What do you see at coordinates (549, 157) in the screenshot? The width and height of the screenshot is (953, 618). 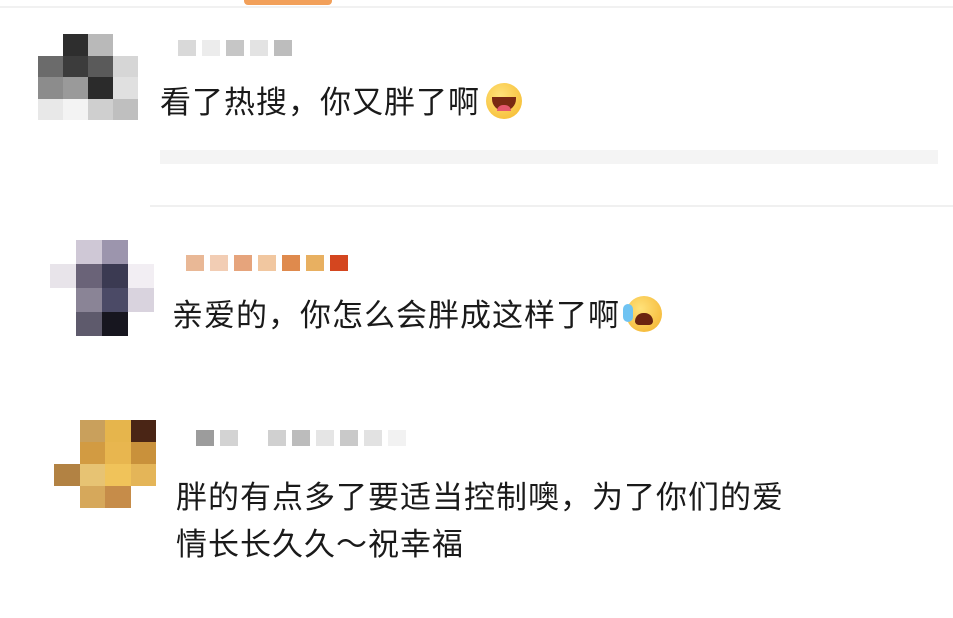 I see `reply-preview-bar` at bounding box center [549, 157].